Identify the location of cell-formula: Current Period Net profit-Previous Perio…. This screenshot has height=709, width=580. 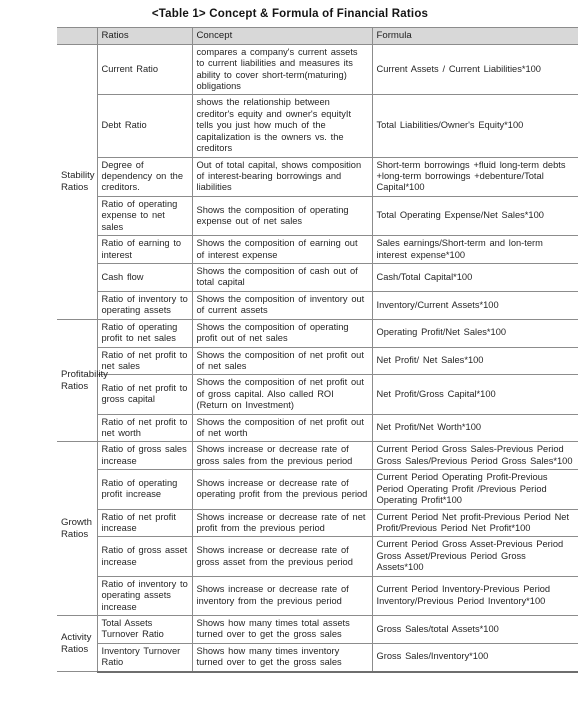
(474, 523).